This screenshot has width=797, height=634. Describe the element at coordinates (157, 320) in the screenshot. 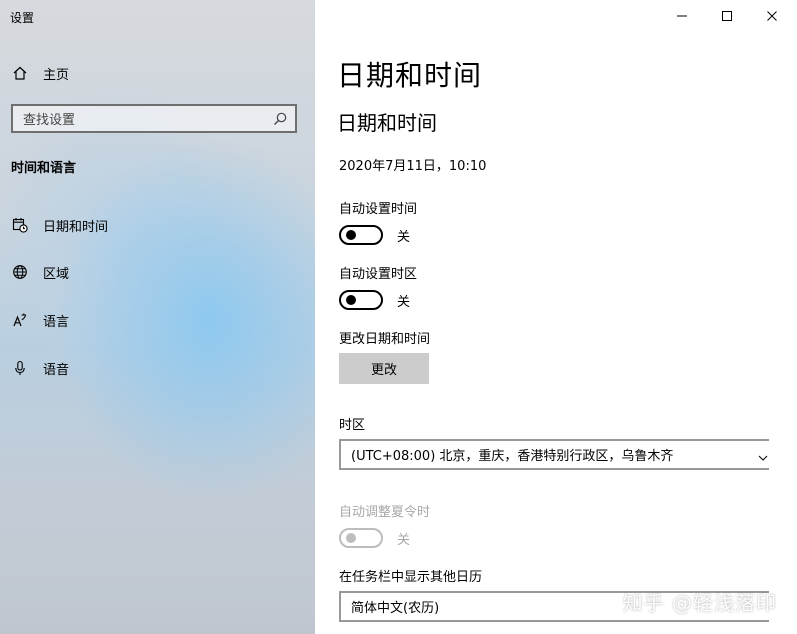

I see `sidebar-item-language: 语言` at that location.